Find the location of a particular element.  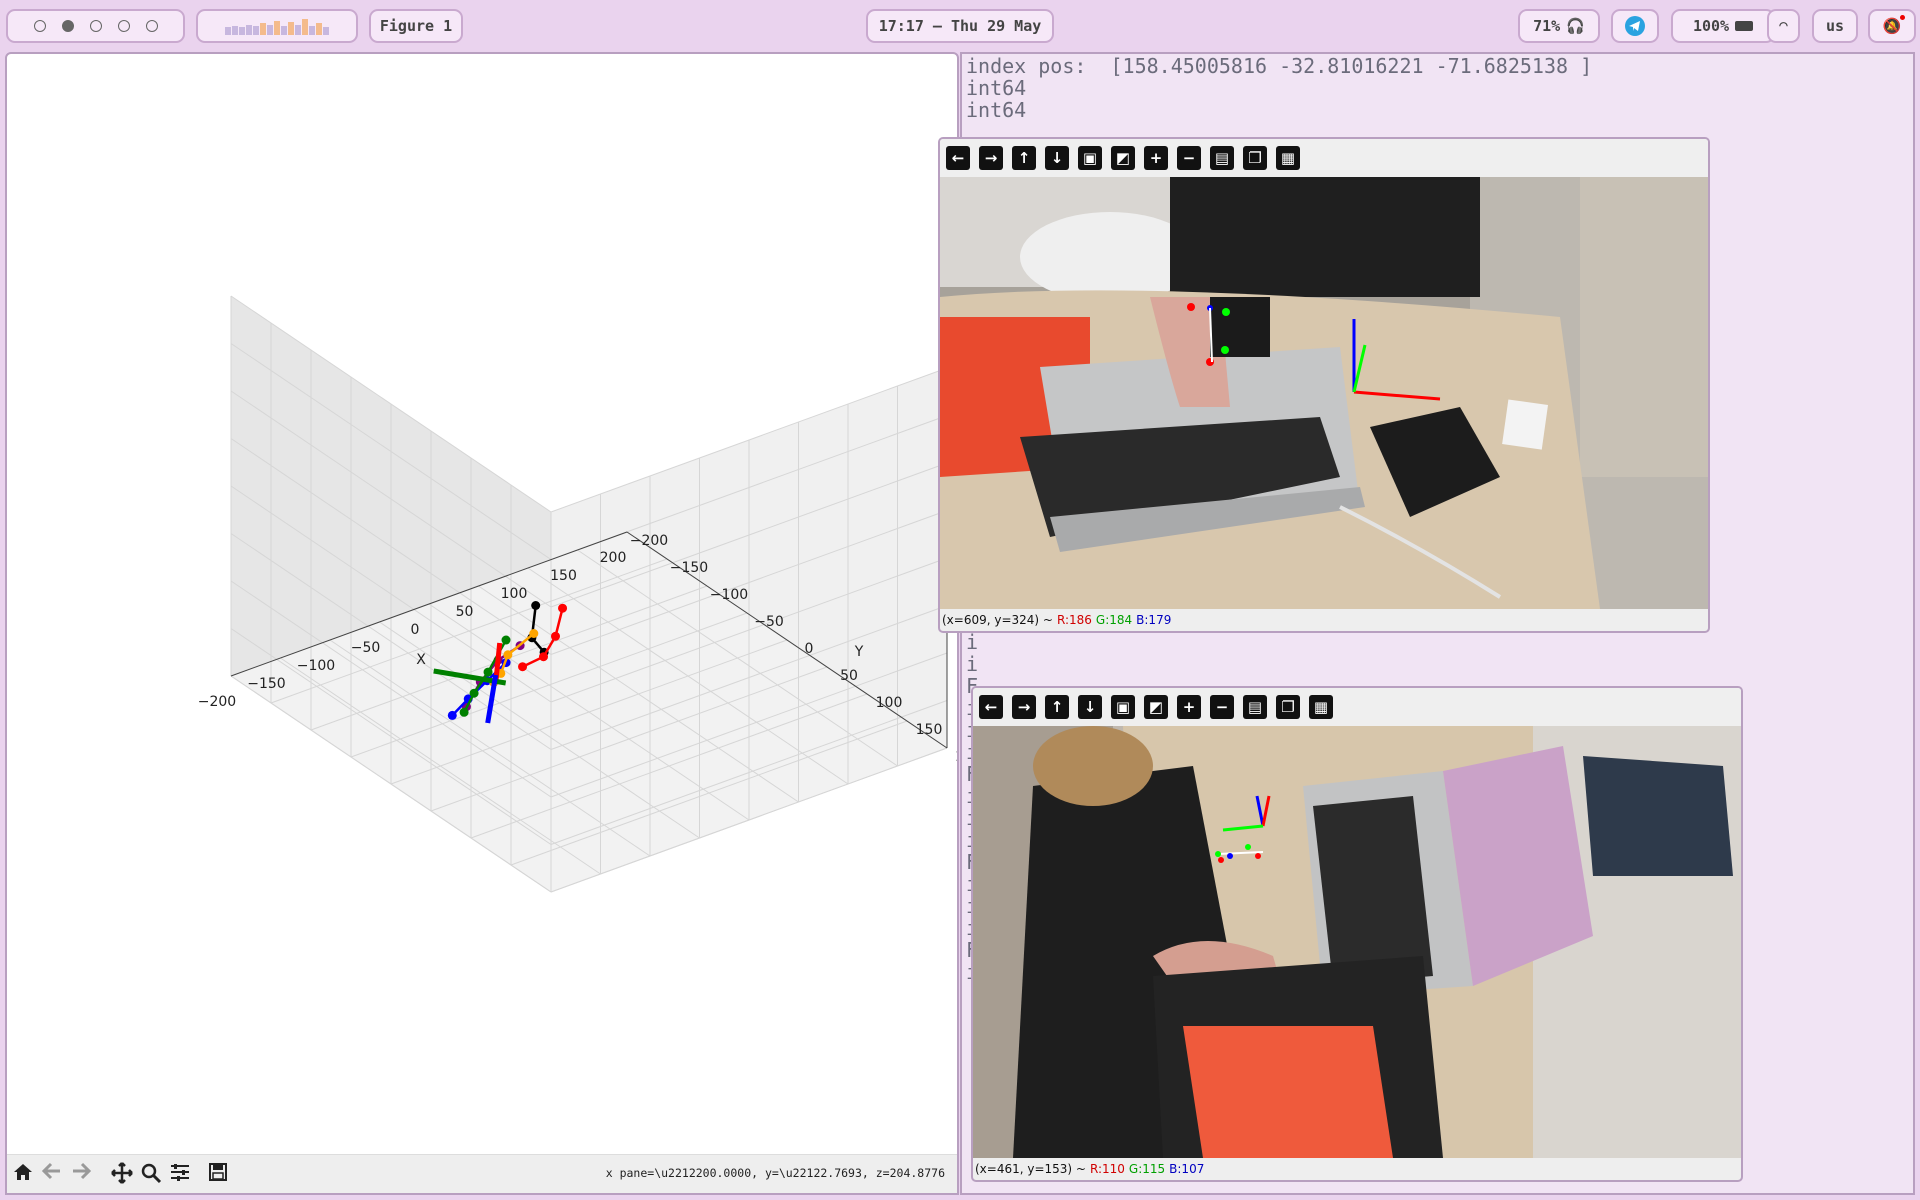

wifi-indicator: ◠ is located at coordinates (1783, 26).